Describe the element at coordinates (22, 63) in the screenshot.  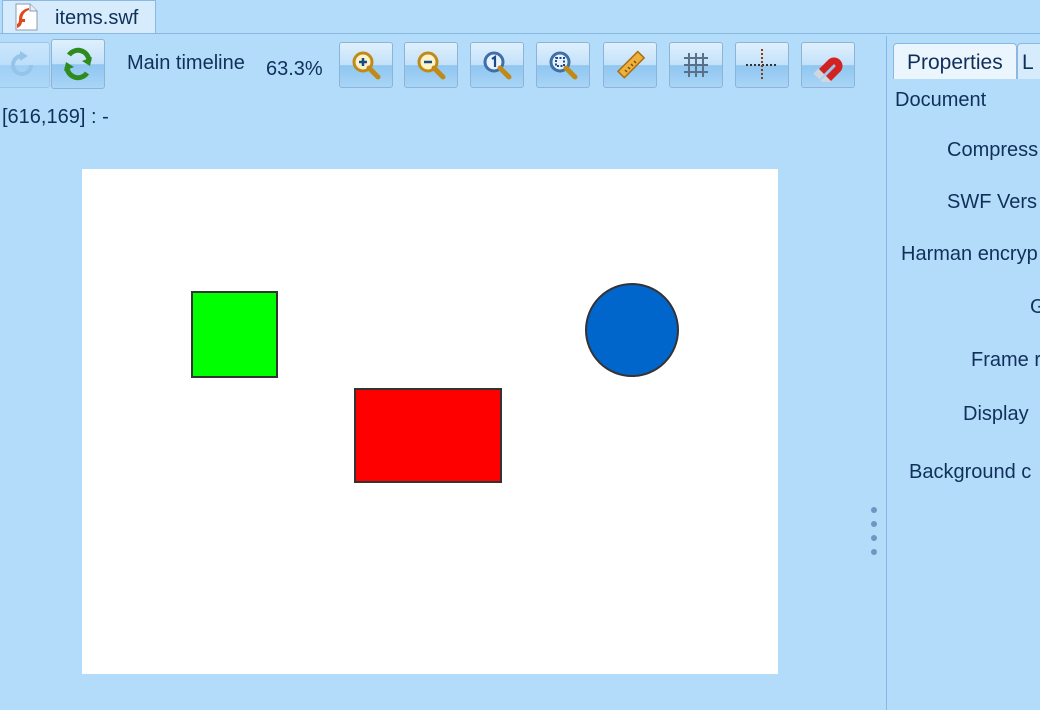
I see `undo-icon` at that location.